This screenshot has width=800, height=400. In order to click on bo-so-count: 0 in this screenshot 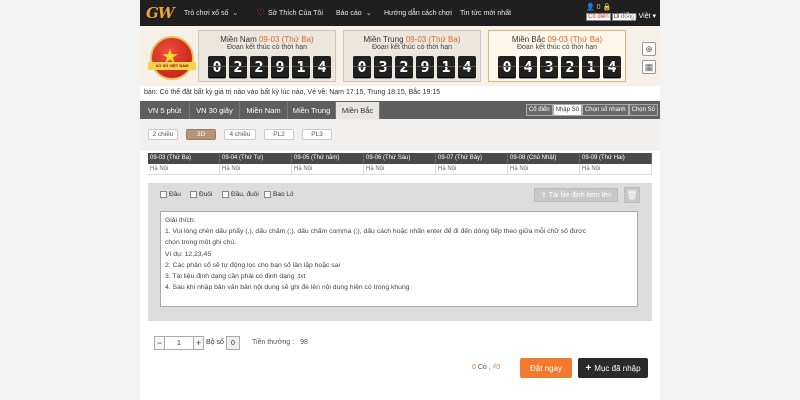, I will do `click(233, 343)`.